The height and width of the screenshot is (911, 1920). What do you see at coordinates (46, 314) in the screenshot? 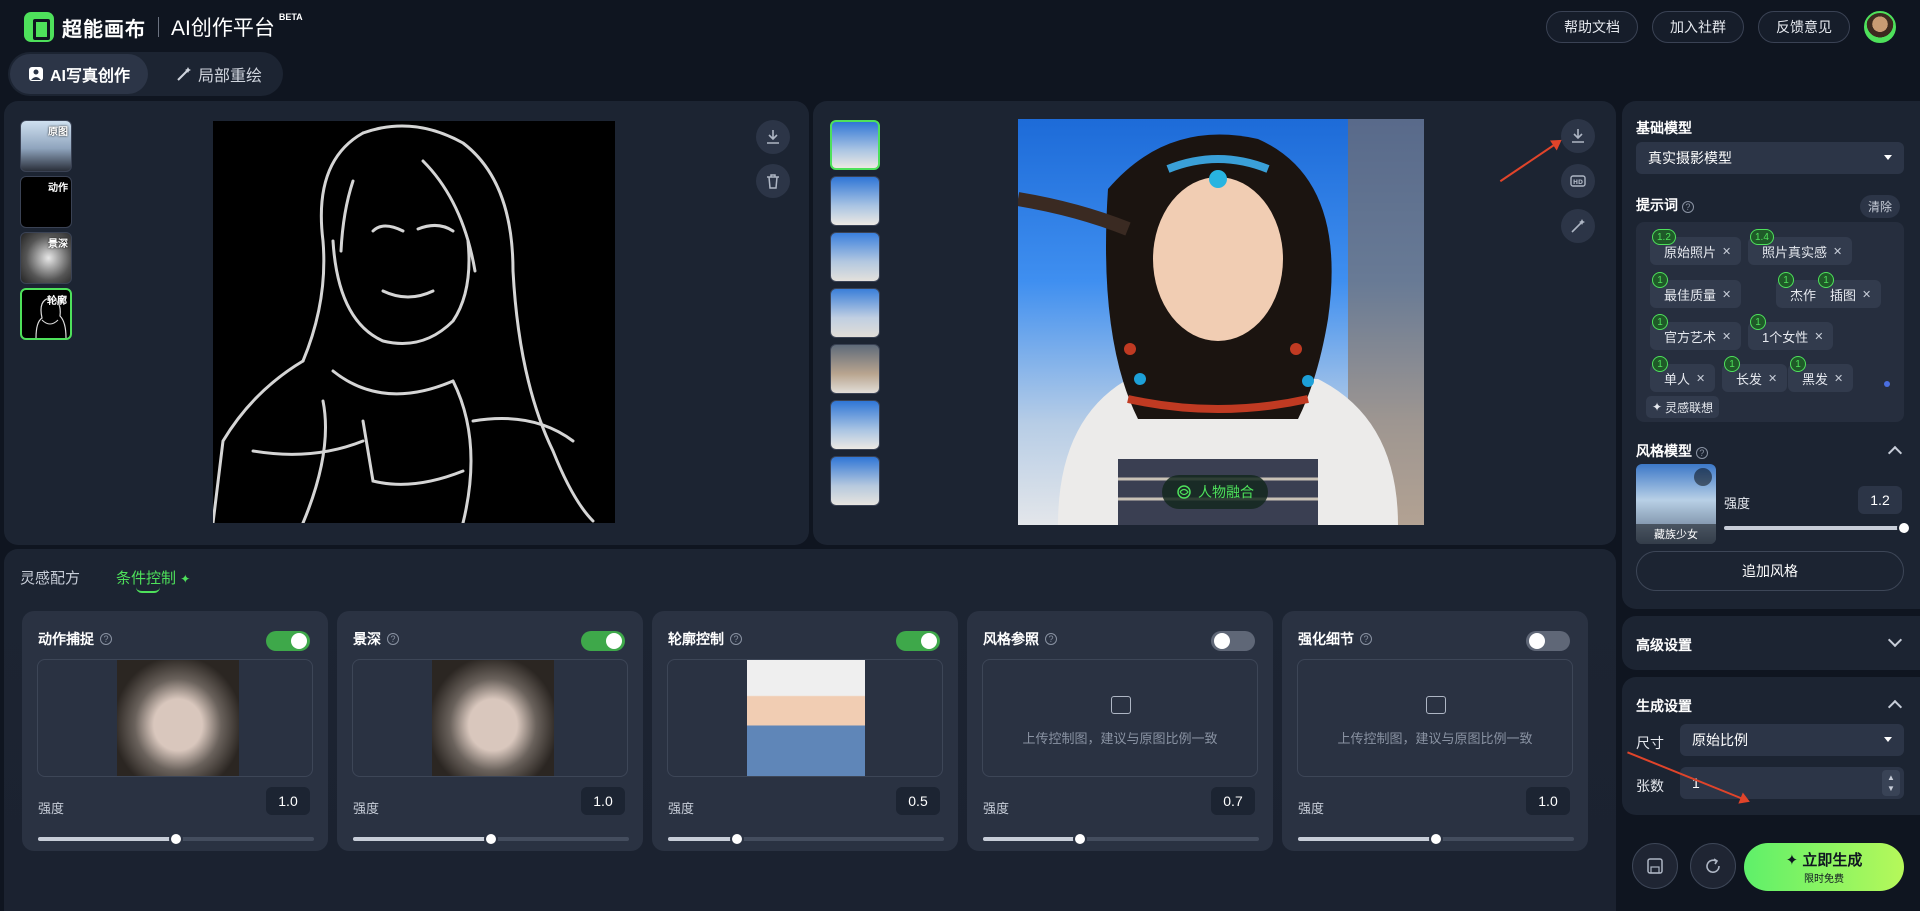
I see `thumb-outline: 轮廓` at bounding box center [46, 314].